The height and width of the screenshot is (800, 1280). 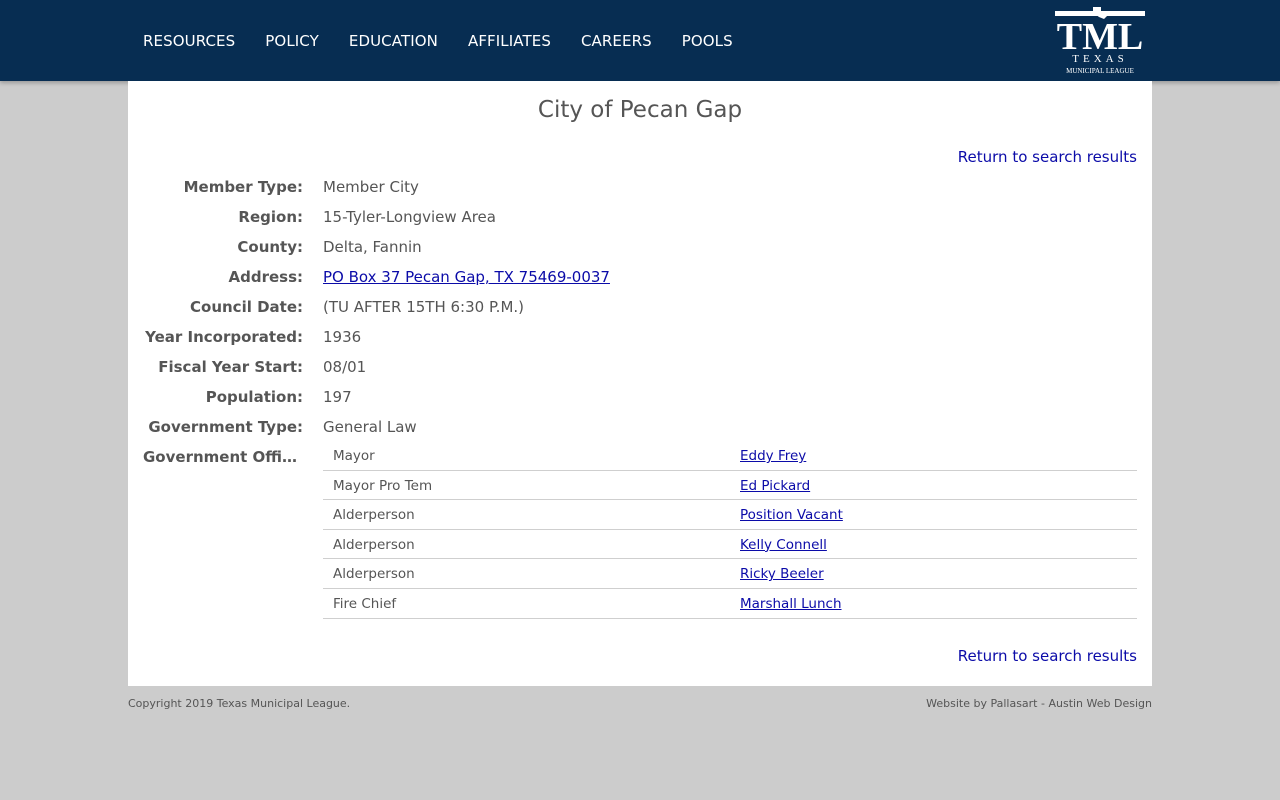 I want to click on detail-row-county: County: Delta, Fannin, so click(x=640, y=253).